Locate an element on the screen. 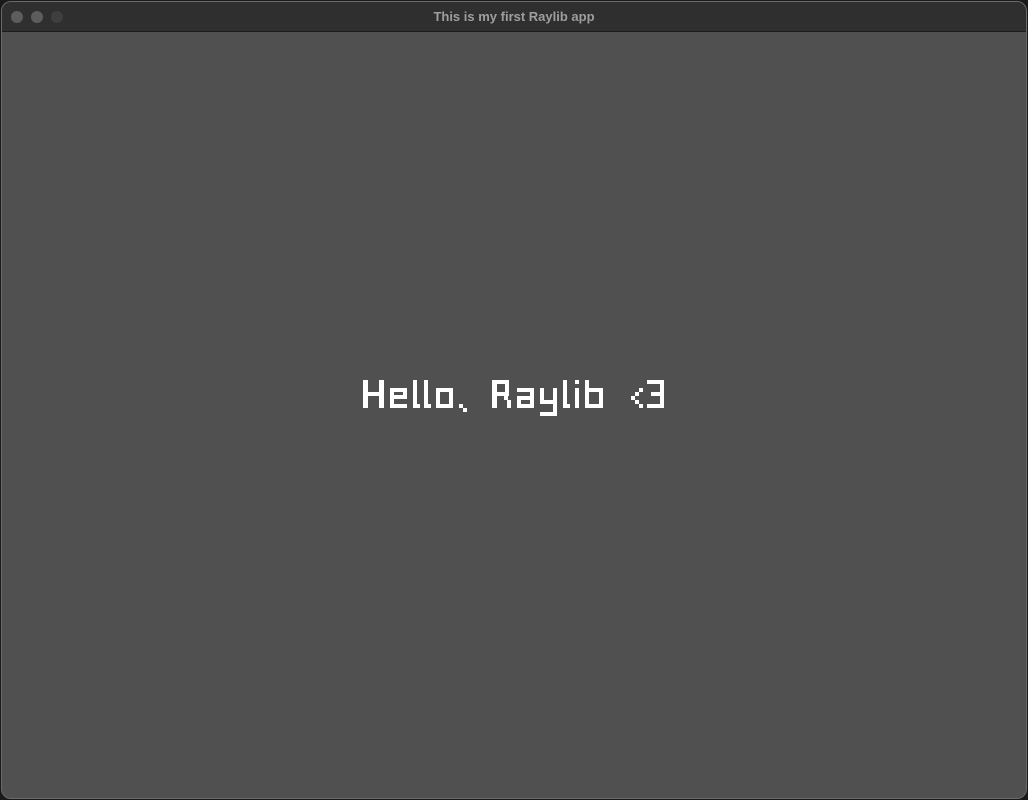 Image resolution: width=1028 pixels, height=800 pixels. title-bar: This is my first Raylib app is located at coordinates (514, 17).